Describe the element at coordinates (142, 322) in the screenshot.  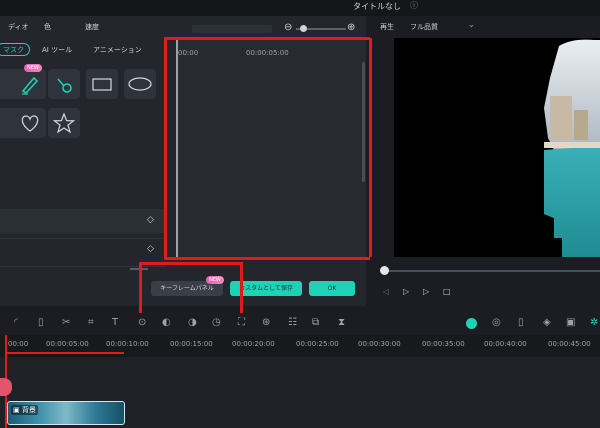
I see `zoom-icon: ⊙` at that location.